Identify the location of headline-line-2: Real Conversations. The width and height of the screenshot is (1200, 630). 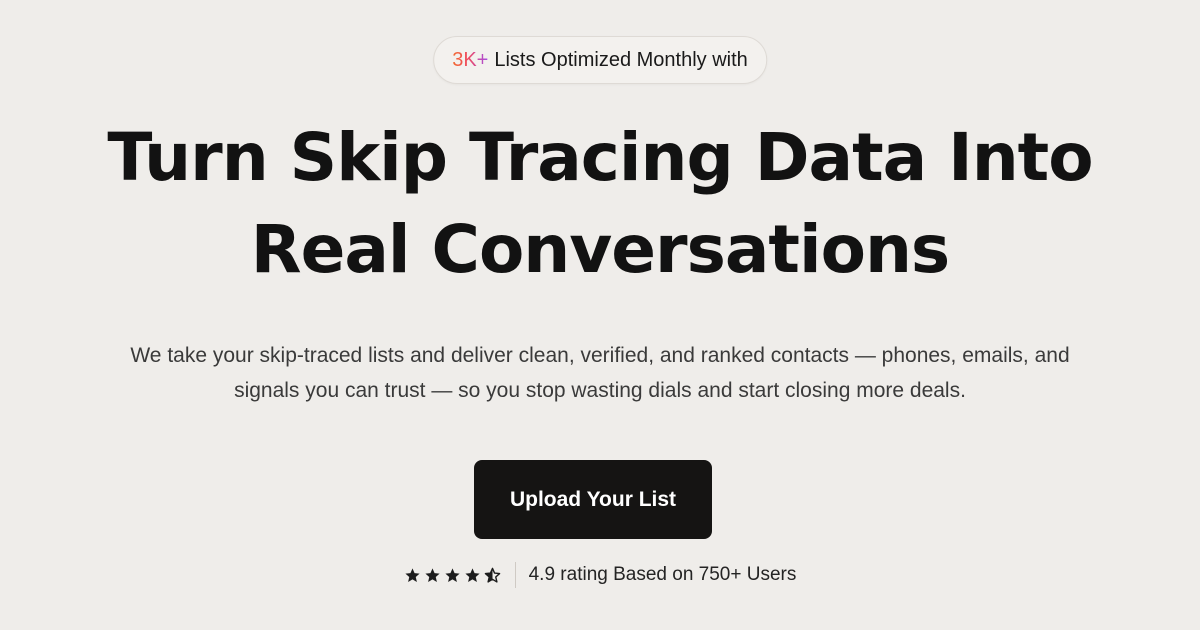
(600, 249).